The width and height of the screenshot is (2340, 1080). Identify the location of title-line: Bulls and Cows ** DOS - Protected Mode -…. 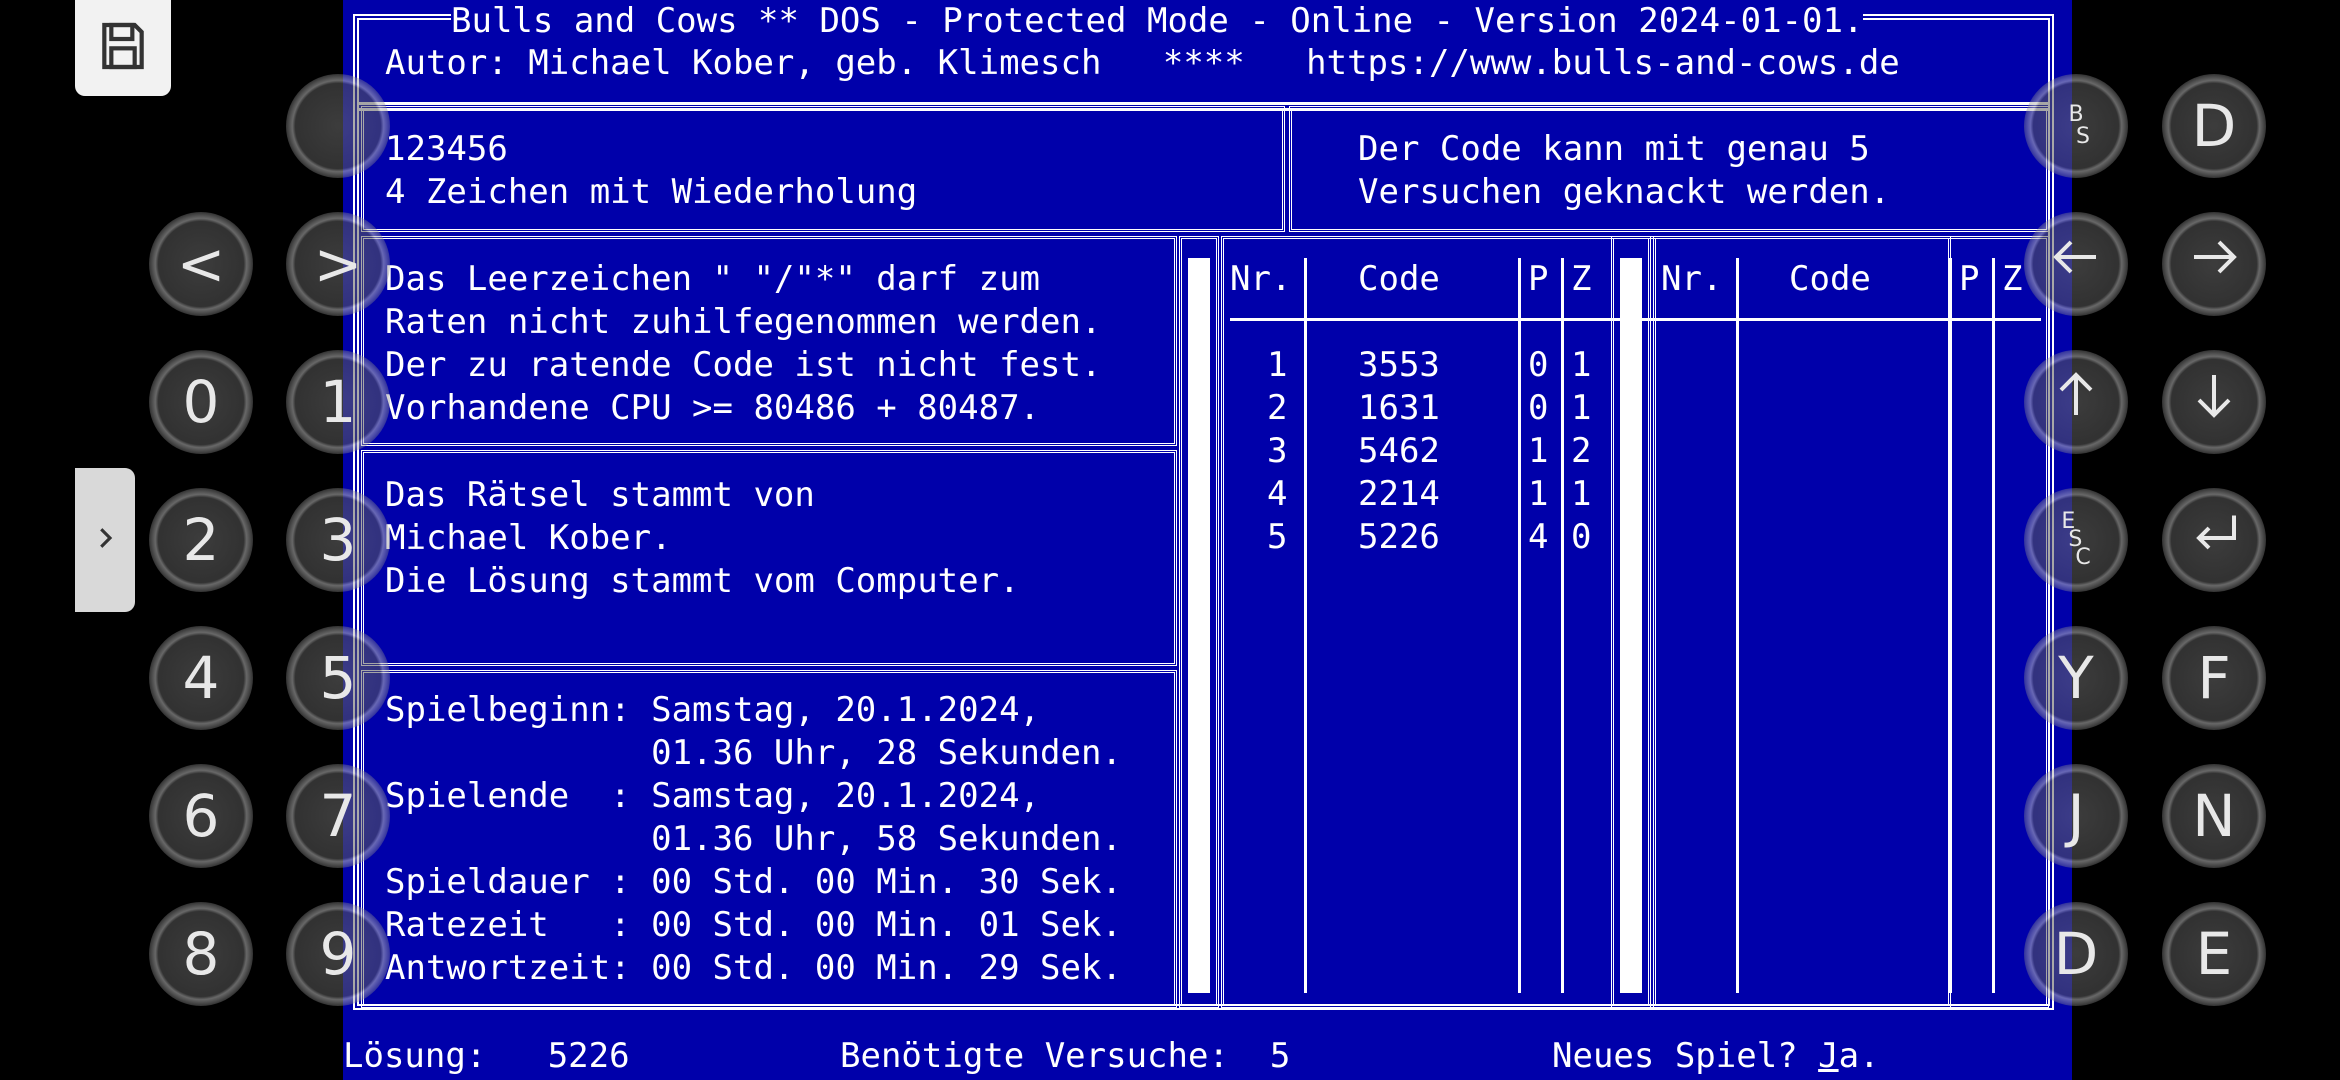
(1157, 21).